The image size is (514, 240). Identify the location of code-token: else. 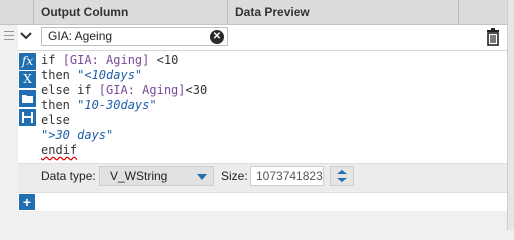
(55, 120).